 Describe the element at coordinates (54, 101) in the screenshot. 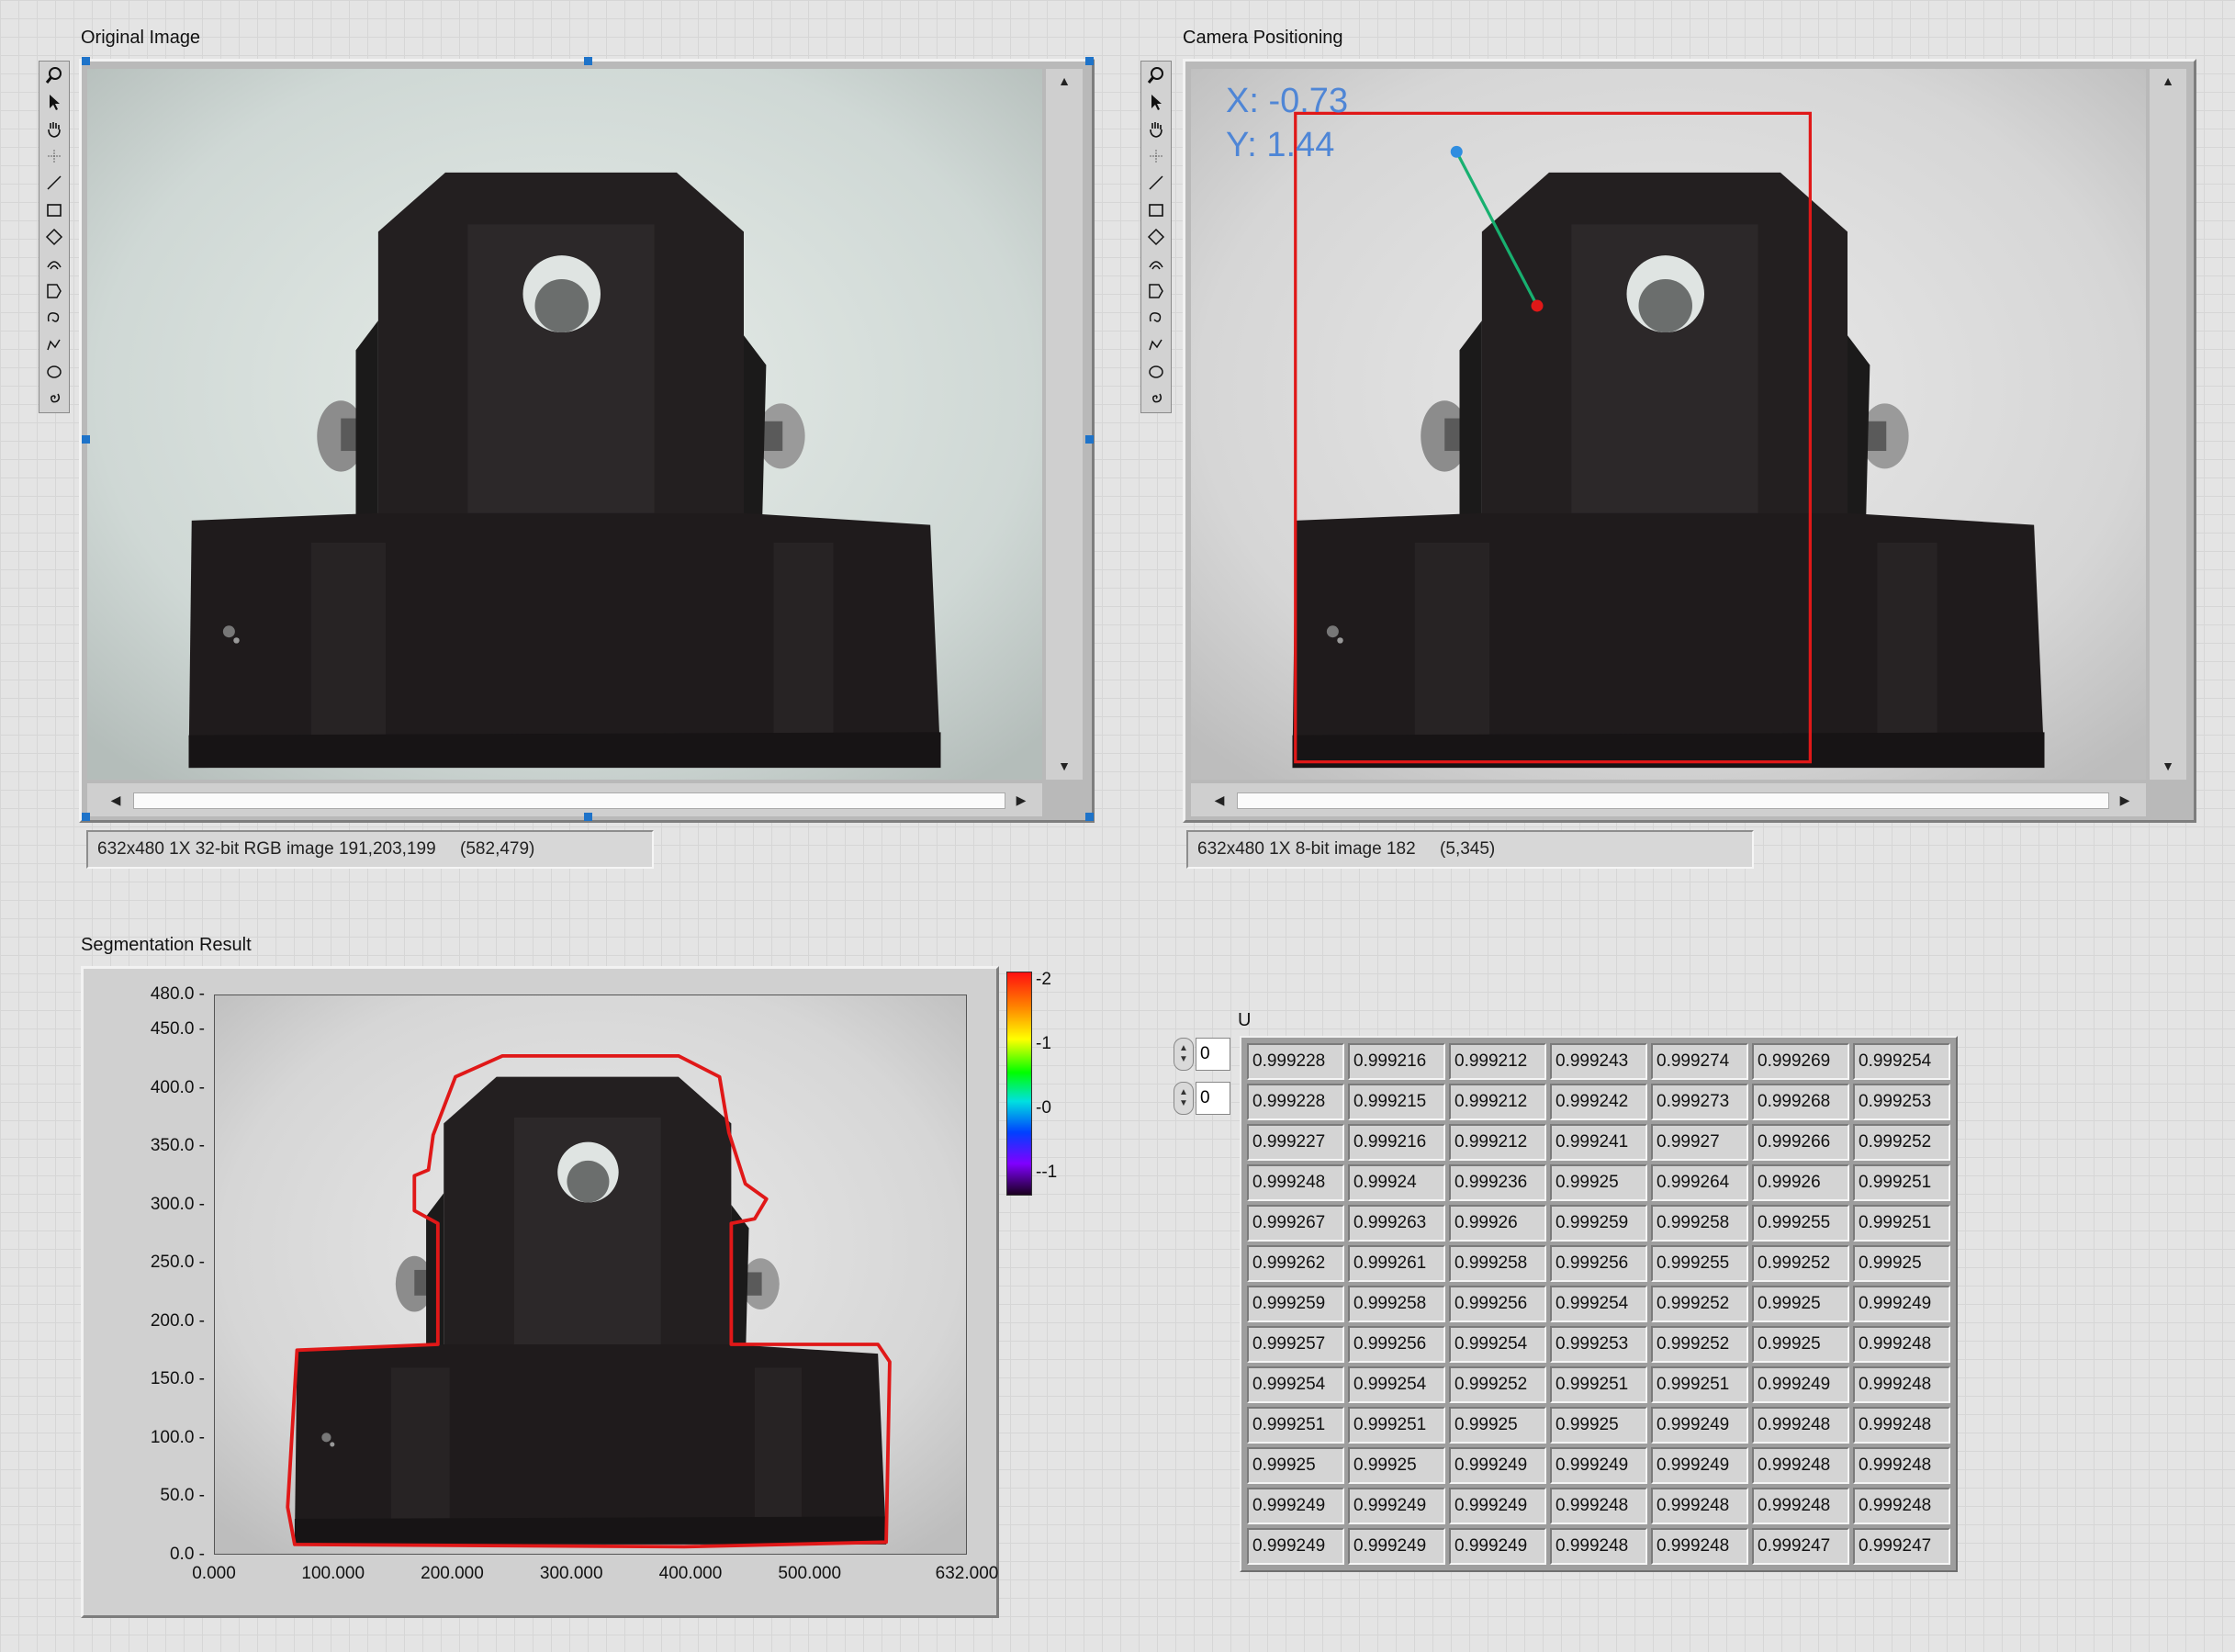

I see `pointer-icon` at that location.